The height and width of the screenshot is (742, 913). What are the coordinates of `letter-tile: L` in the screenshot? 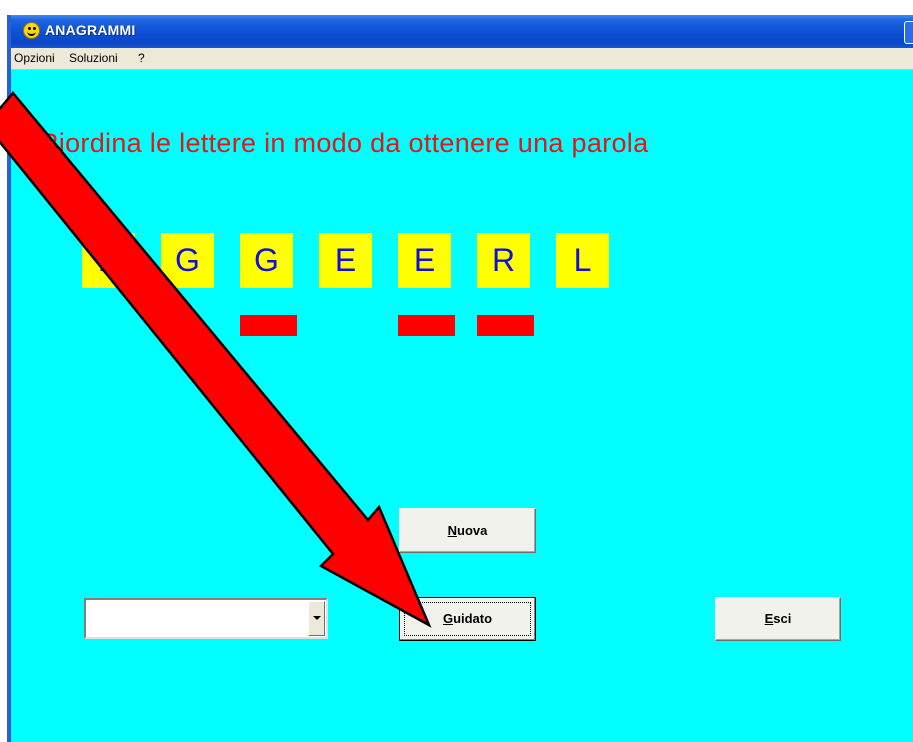 It's located at (582, 260).